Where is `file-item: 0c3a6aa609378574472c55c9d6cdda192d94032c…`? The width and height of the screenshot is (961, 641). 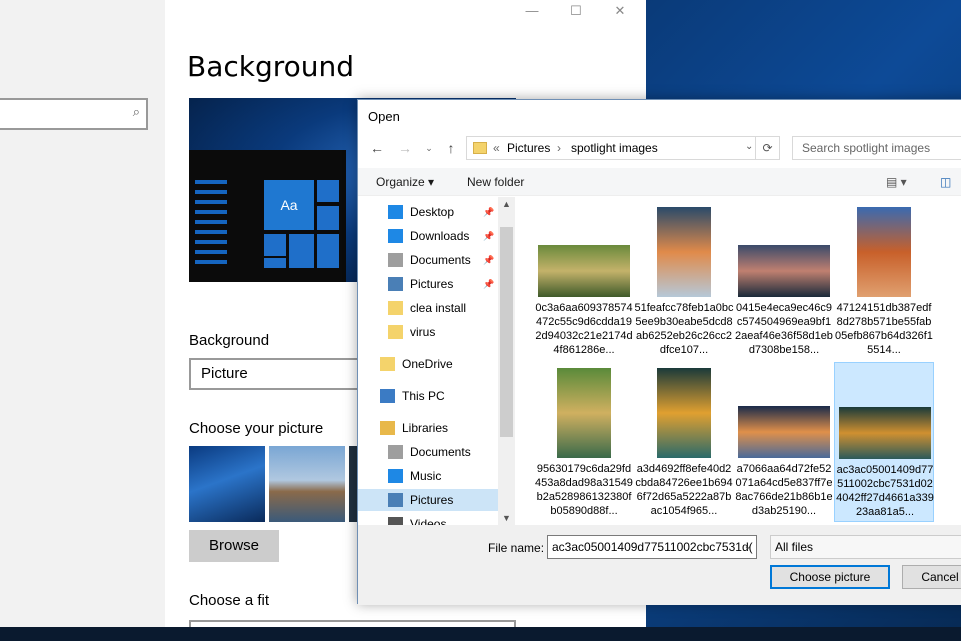 file-item: 0c3a6aa609378574472c55c9d6cdda192d94032c… is located at coordinates (584, 277).